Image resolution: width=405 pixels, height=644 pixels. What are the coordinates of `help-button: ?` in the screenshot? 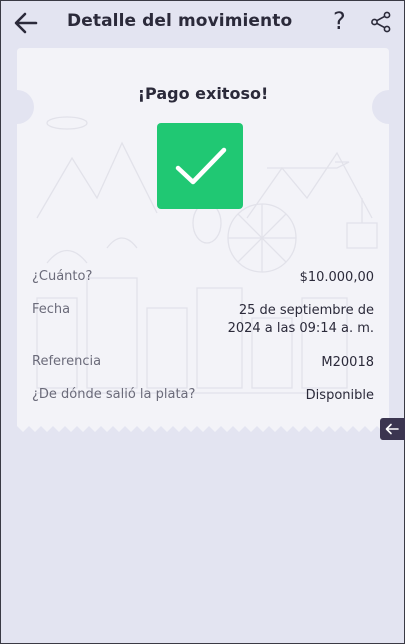 It's located at (339, 21).